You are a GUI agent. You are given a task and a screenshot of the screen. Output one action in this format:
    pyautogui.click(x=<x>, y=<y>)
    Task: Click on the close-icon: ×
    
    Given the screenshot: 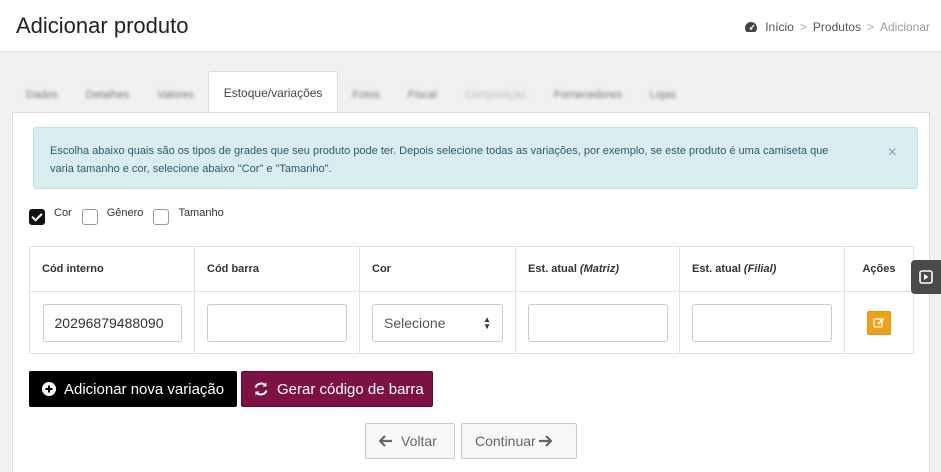 What is the action you would take?
    pyautogui.click(x=892, y=153)
    